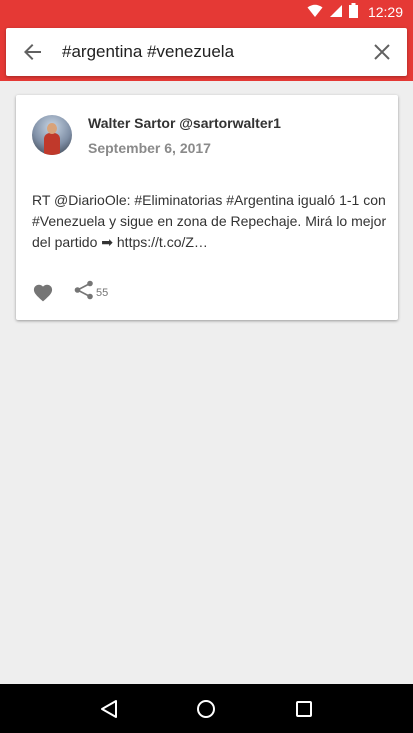 This screenshot has height=733, width=413. What do you see at coordinates (84, 292) in the screenshot?
I see `share-icon` at bounding box center [84, 292].